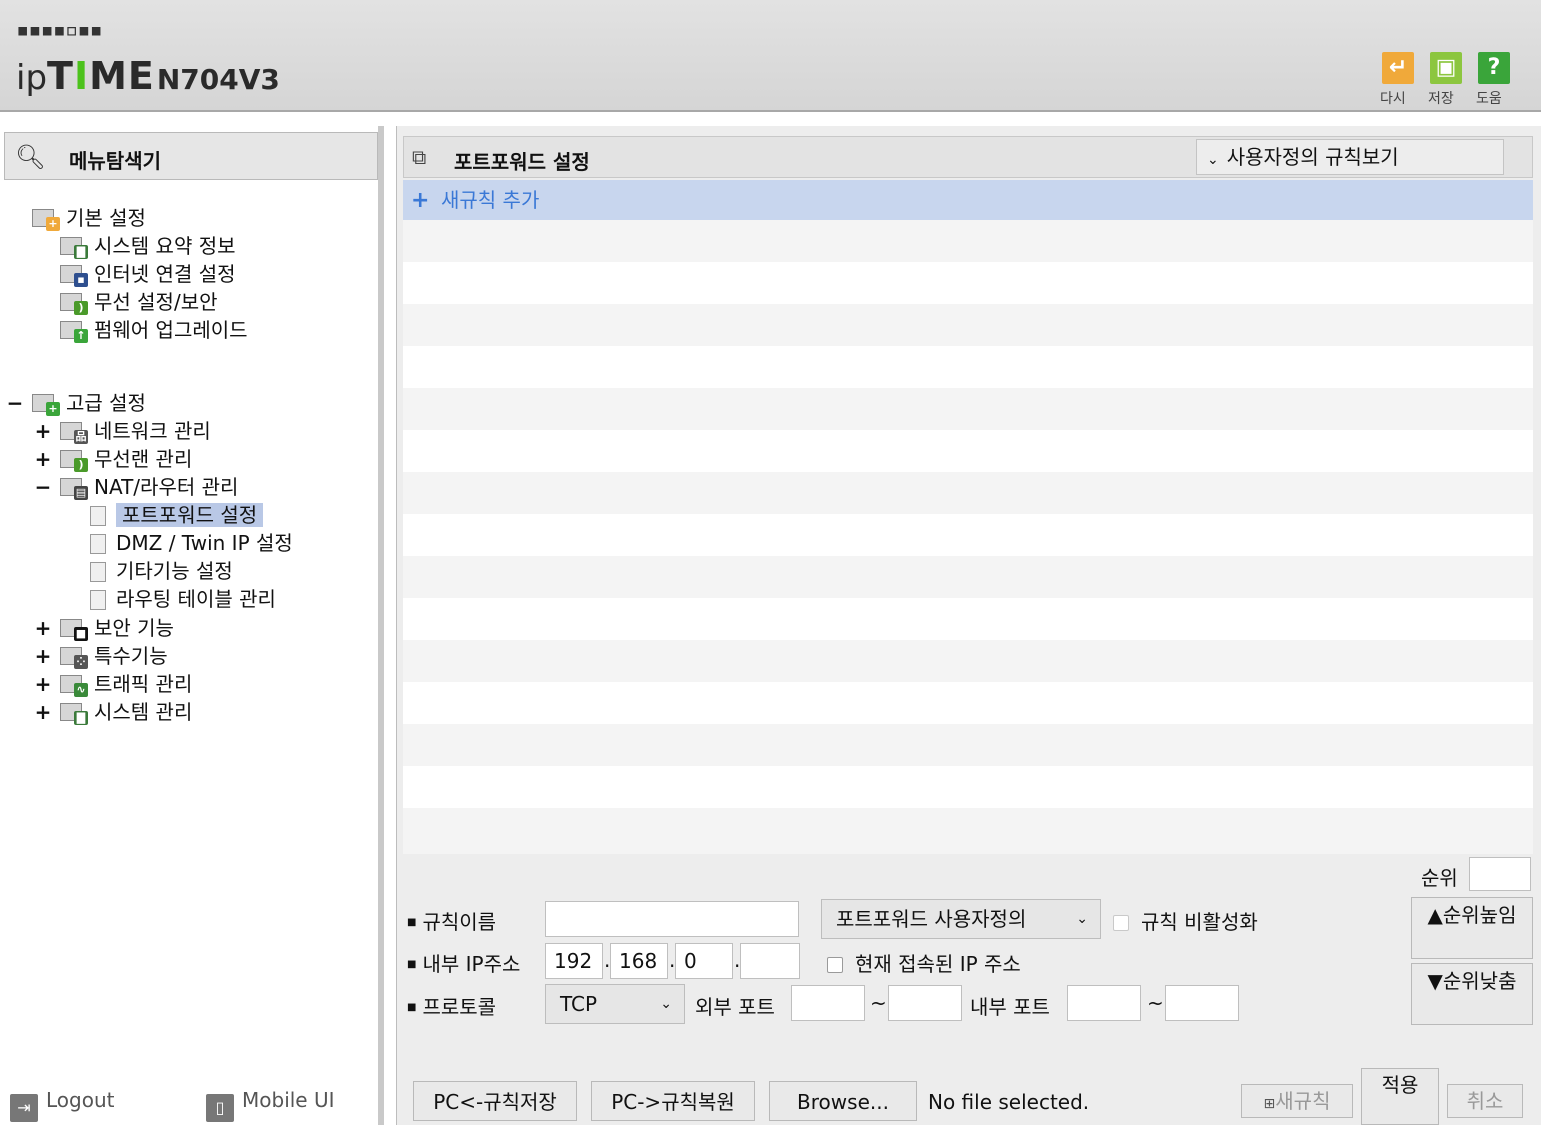 Image resolution: width=1541 pixels, height=1125 pixels. I want to click on cancel-button: 취소, so click(1485, 1101).